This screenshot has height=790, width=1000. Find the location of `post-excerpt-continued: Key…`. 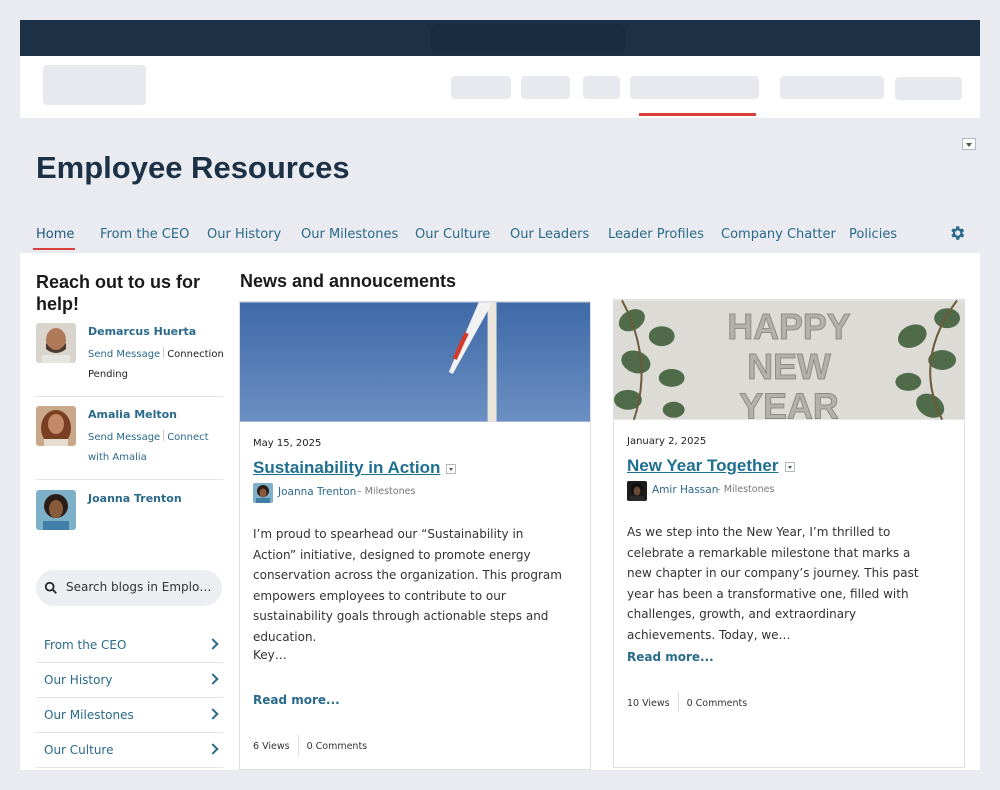

post-excerpt-continued: Key… is located at coordinates (270, 655).